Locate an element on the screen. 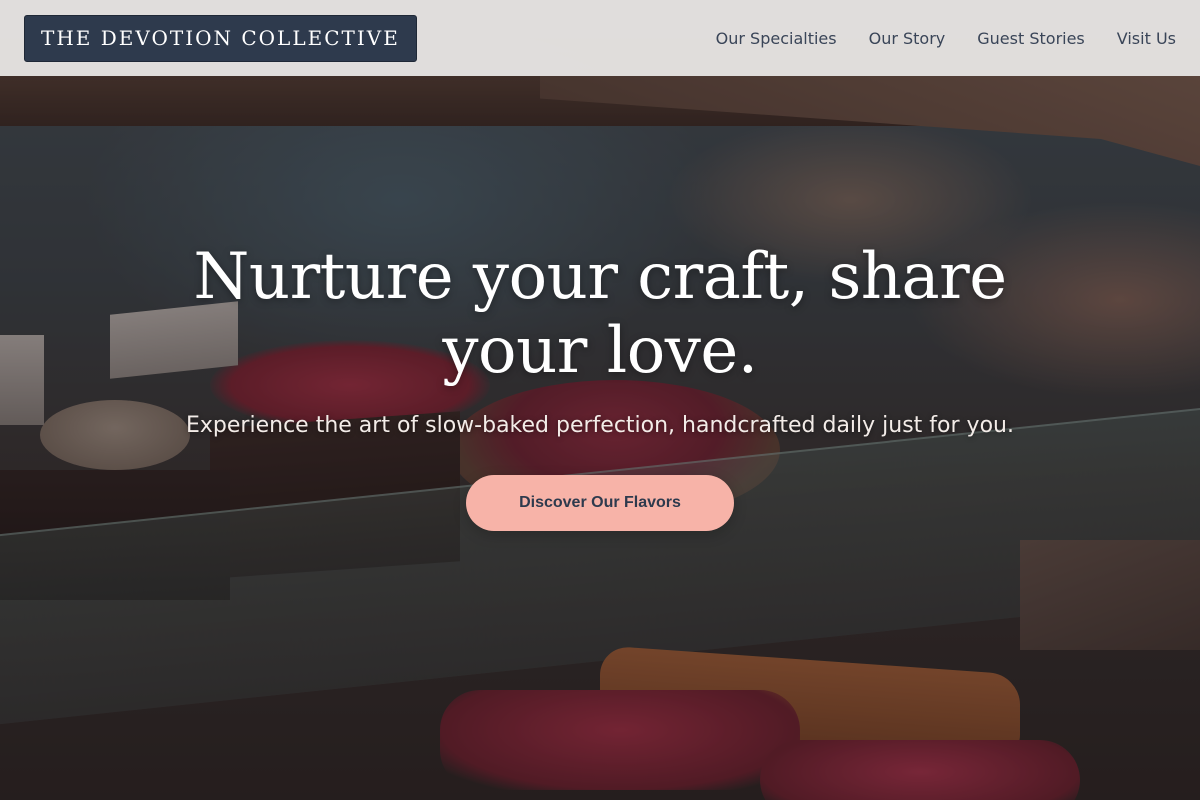  discover-flavors-button: Discover Our Flavors is located at coordinates (600, 503).